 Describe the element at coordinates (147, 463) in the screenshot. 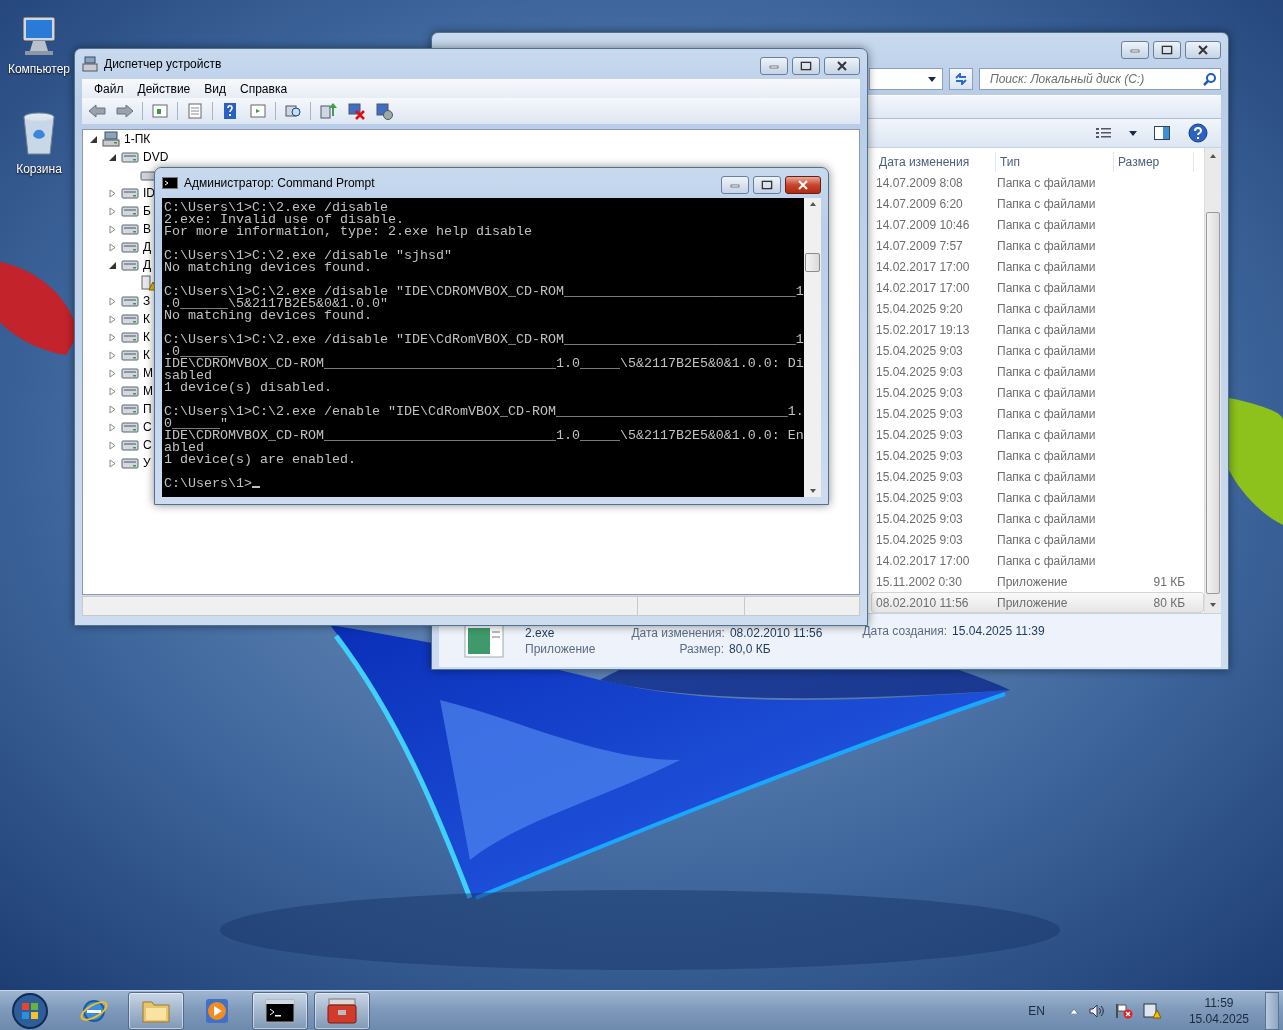

I see `tree-item: У` at that location.